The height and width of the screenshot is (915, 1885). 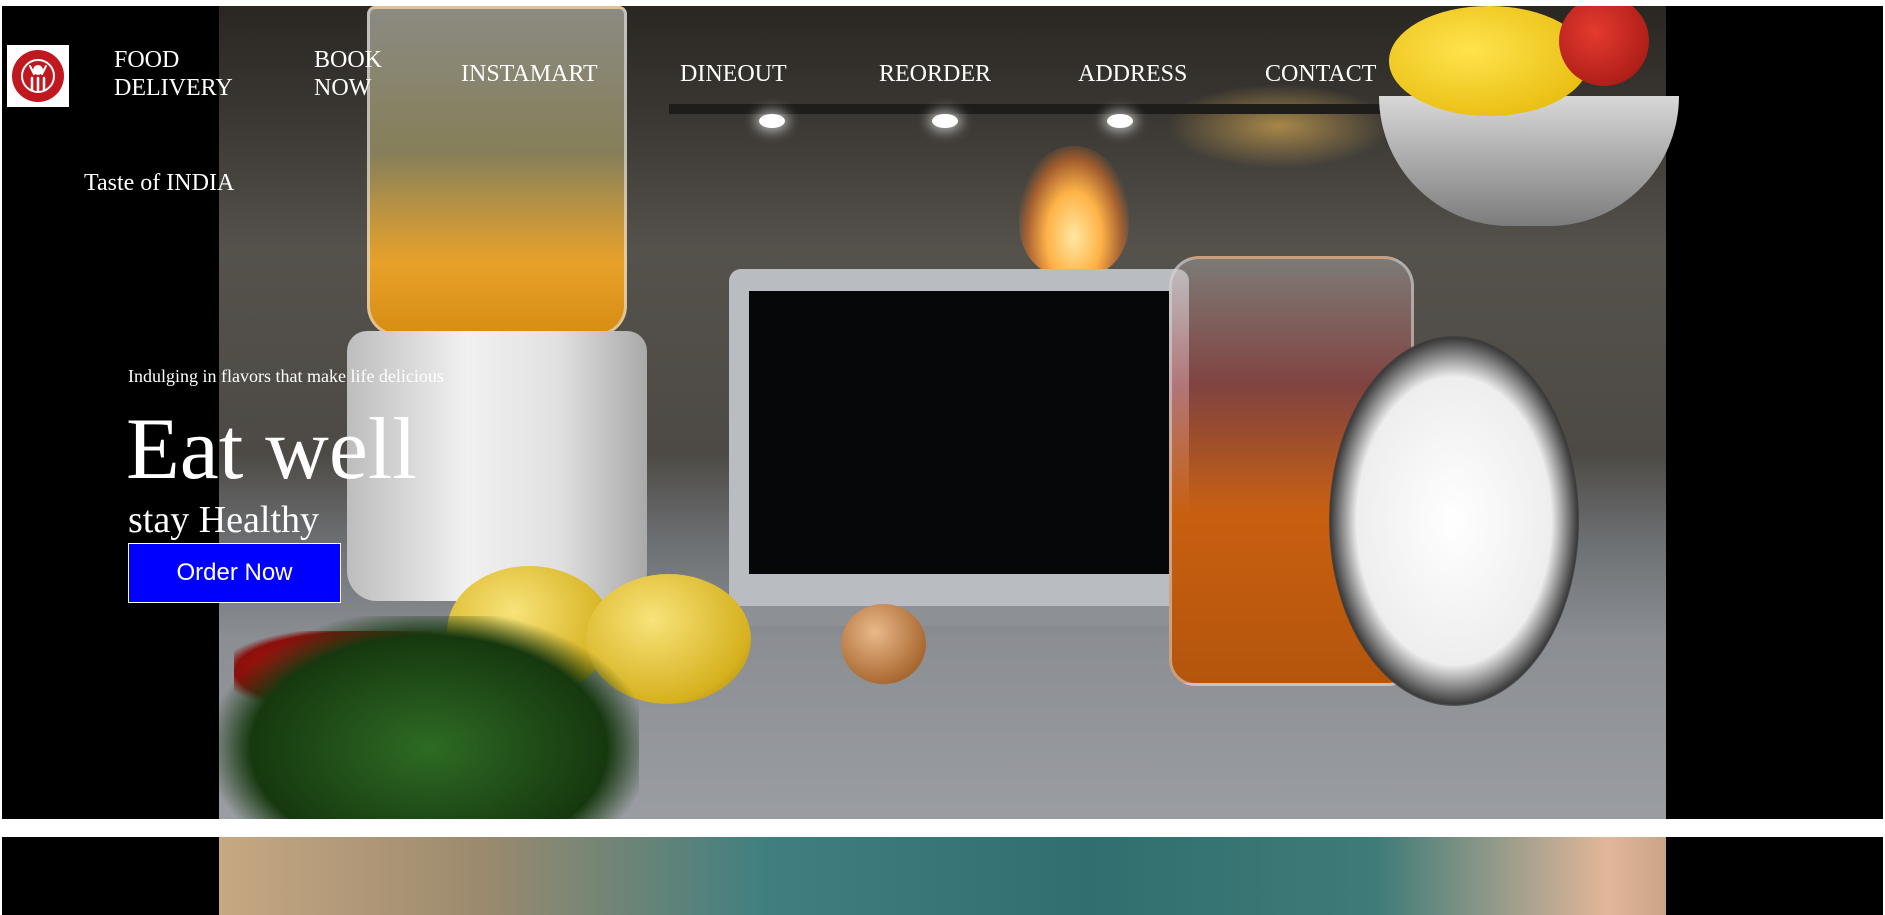 What do you see at coordinates (159, 183) in the screenshot?
I see `brand-tagline: Taste of INDIA` at bounding box center [159, 183].